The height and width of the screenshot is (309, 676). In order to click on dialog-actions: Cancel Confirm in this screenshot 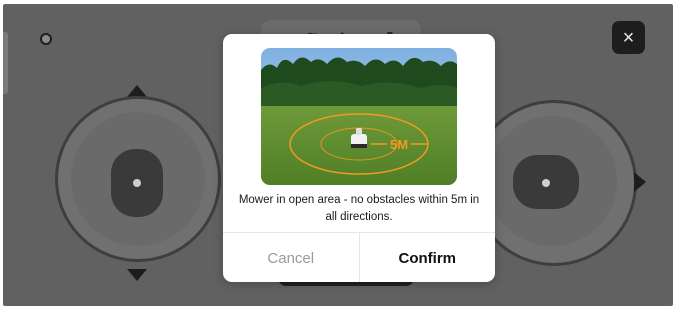, I will do `click(359, 257)`.